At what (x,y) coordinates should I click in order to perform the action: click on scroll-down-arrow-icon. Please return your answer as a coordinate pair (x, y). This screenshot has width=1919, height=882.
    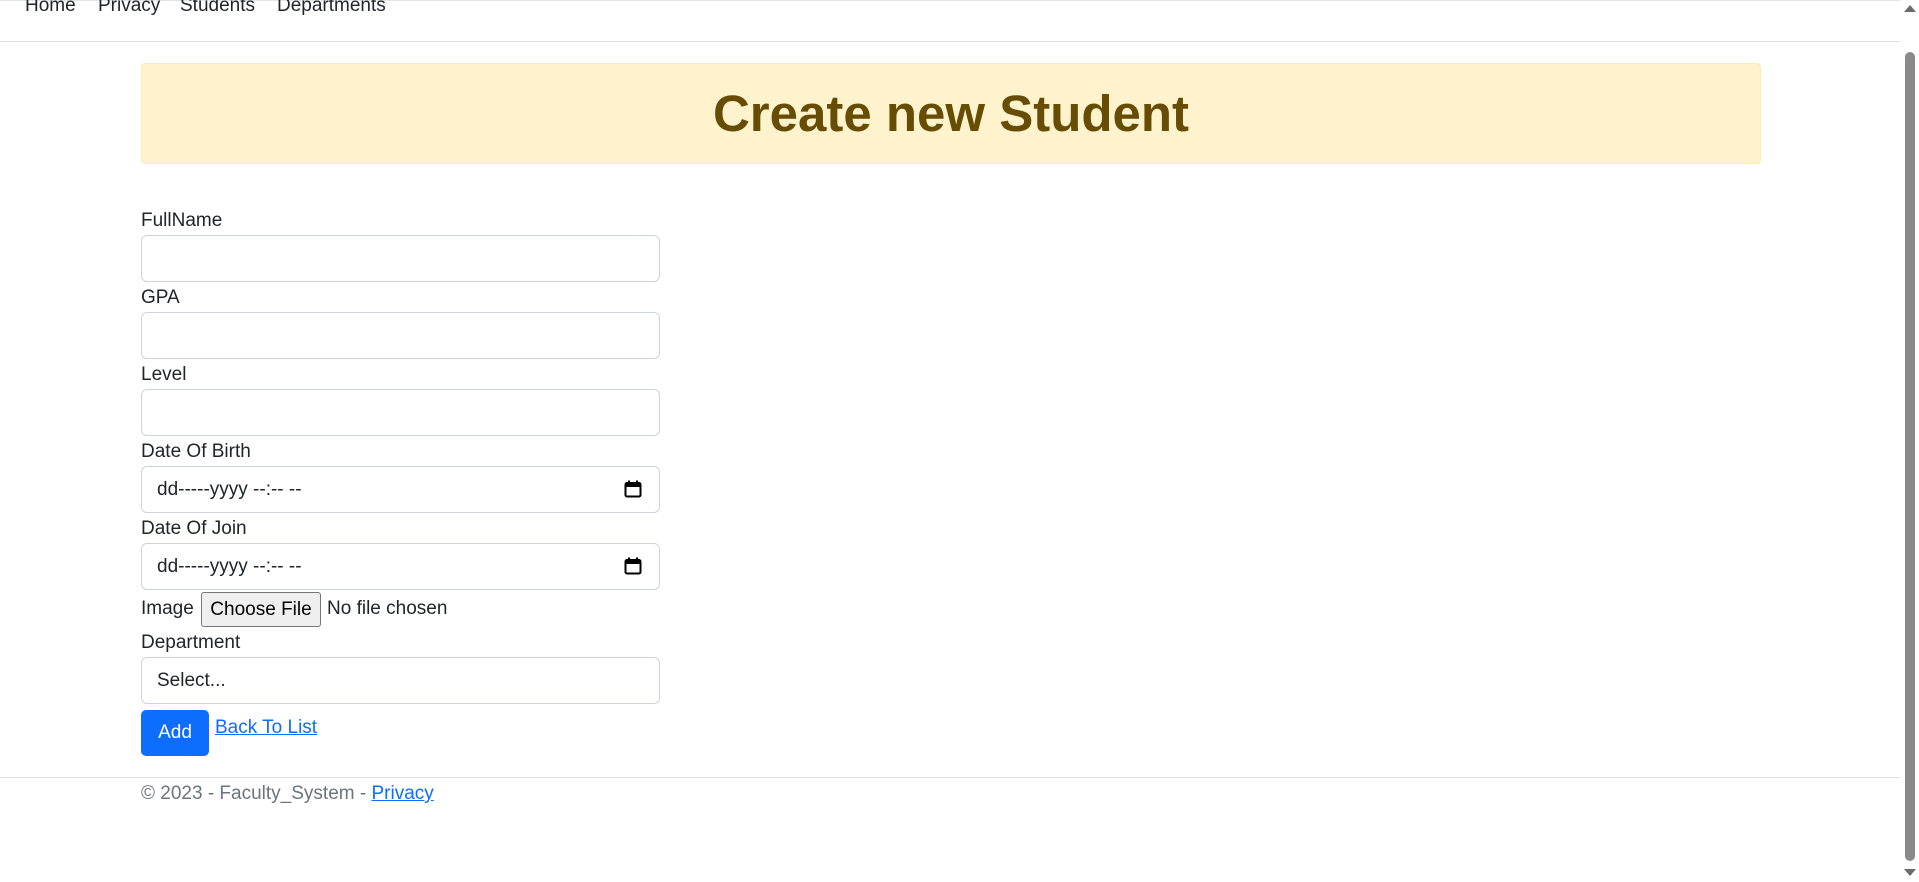
    Looking at the image, I should click on (1910, 872).